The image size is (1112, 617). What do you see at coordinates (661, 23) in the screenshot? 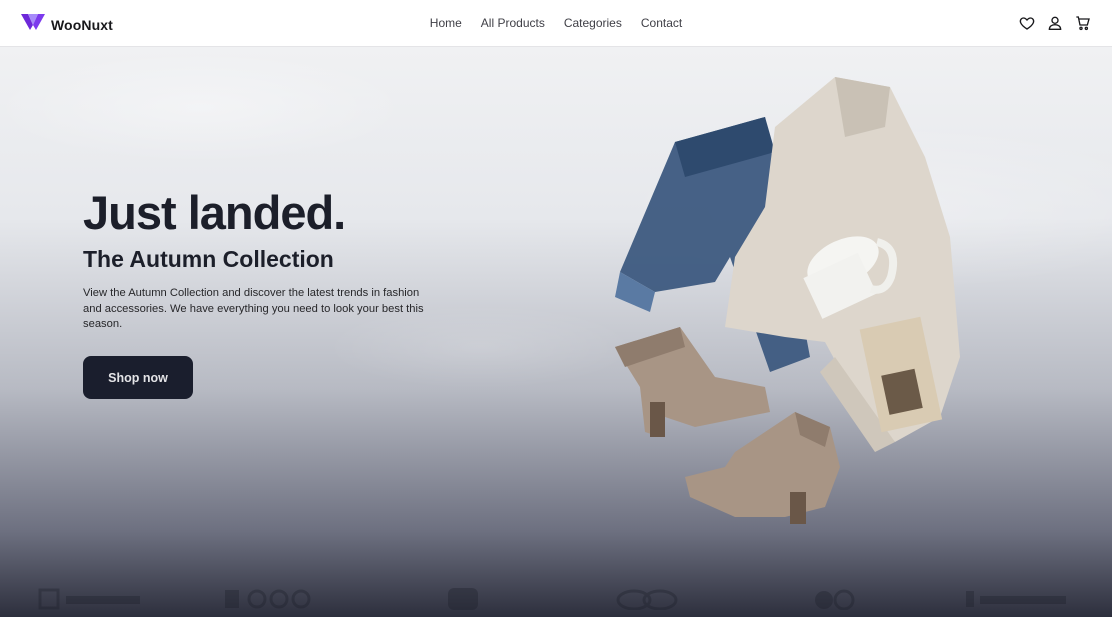
I see `nav-contact: Contact` at bounding box center [661, 23].